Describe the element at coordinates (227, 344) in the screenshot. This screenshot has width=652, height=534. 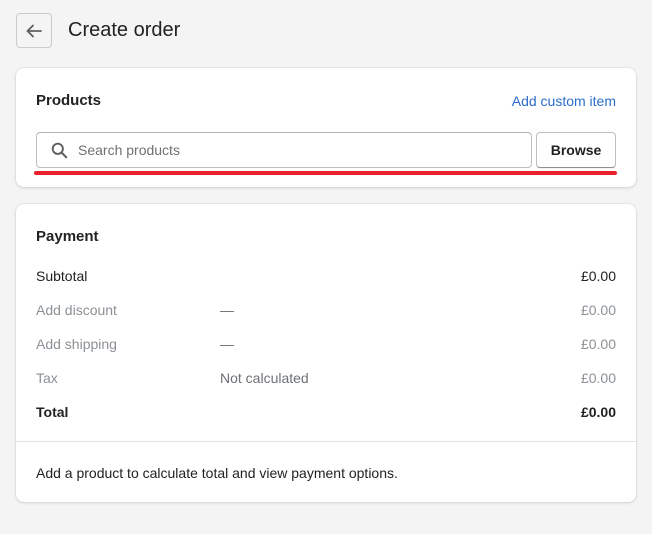
I see `shipping-detail: —` at that location.